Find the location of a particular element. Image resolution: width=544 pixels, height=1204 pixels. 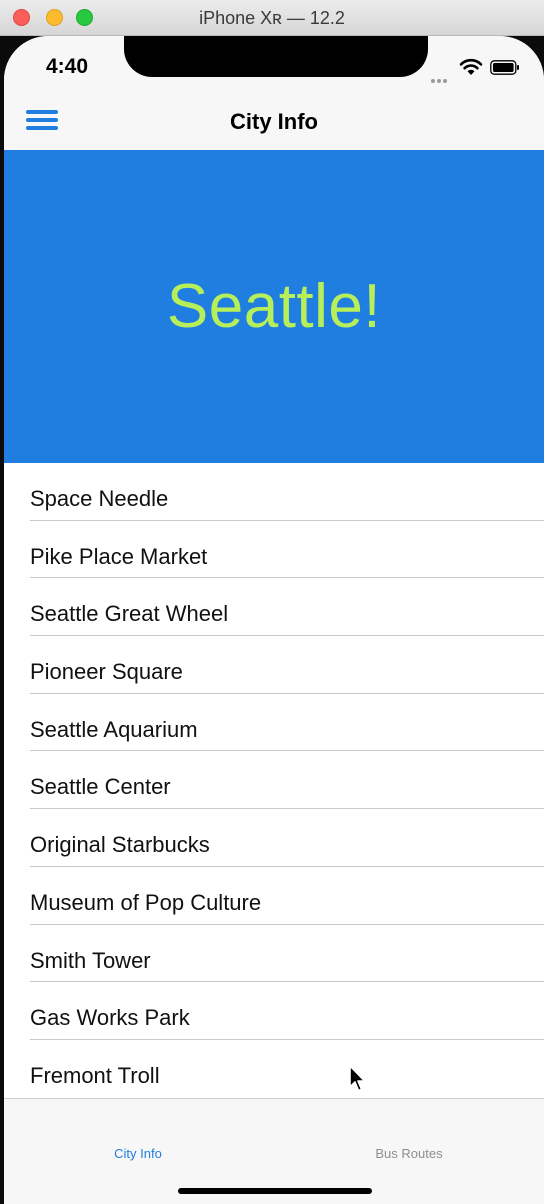

home-indicator is located at coordinates (275, 1191).